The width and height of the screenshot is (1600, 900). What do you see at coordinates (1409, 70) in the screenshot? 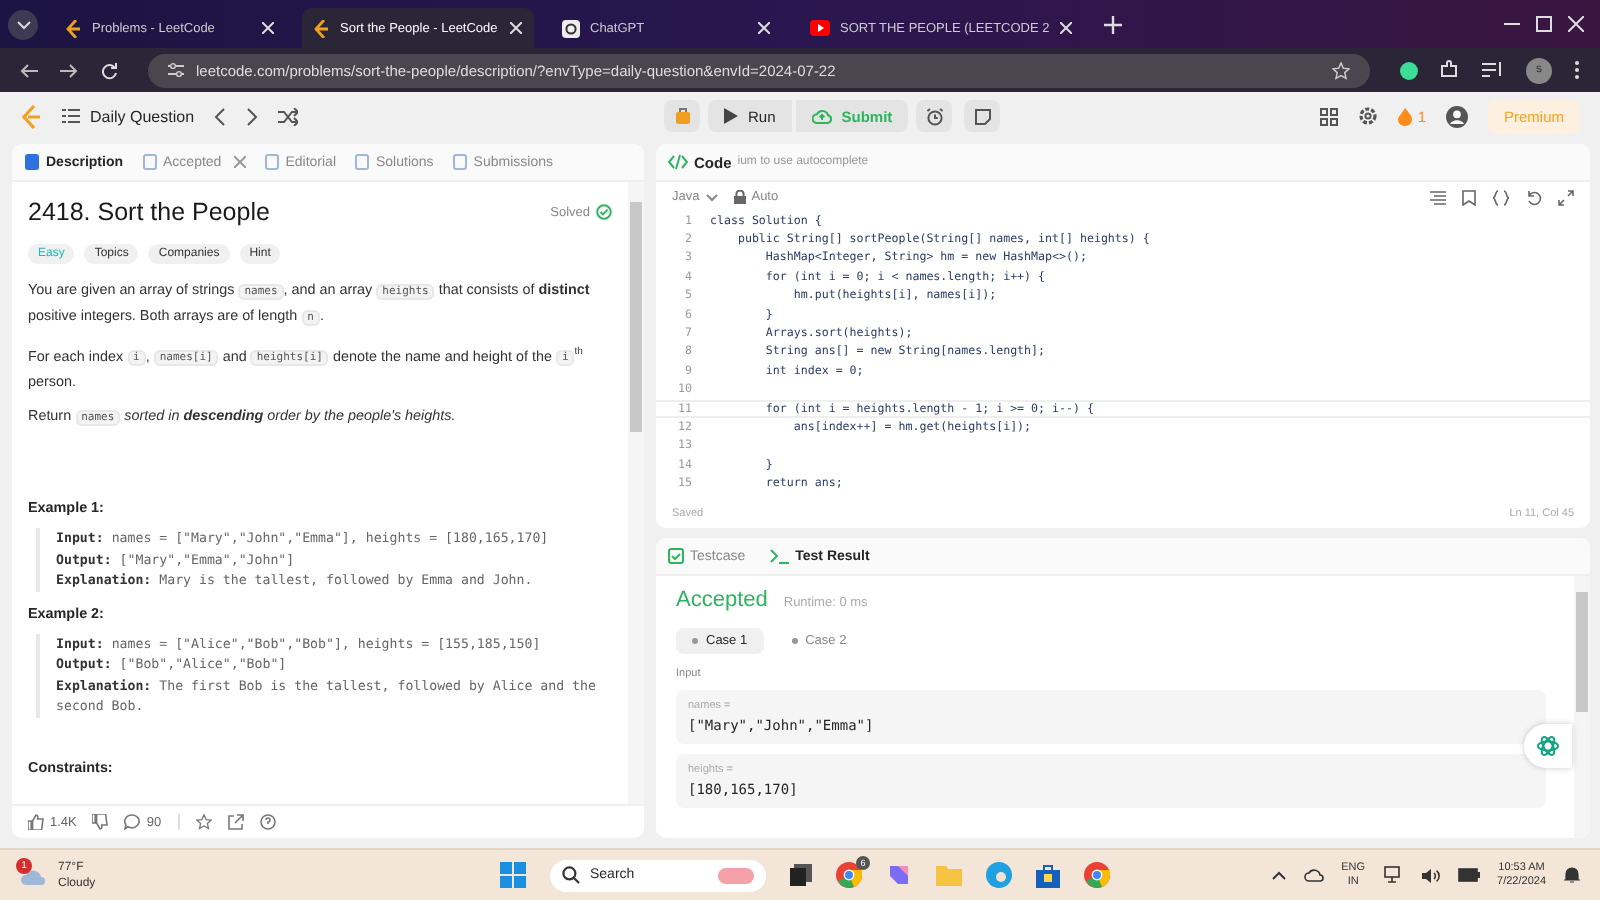
I see `extension-icon` at bounding box center [1409, 70].